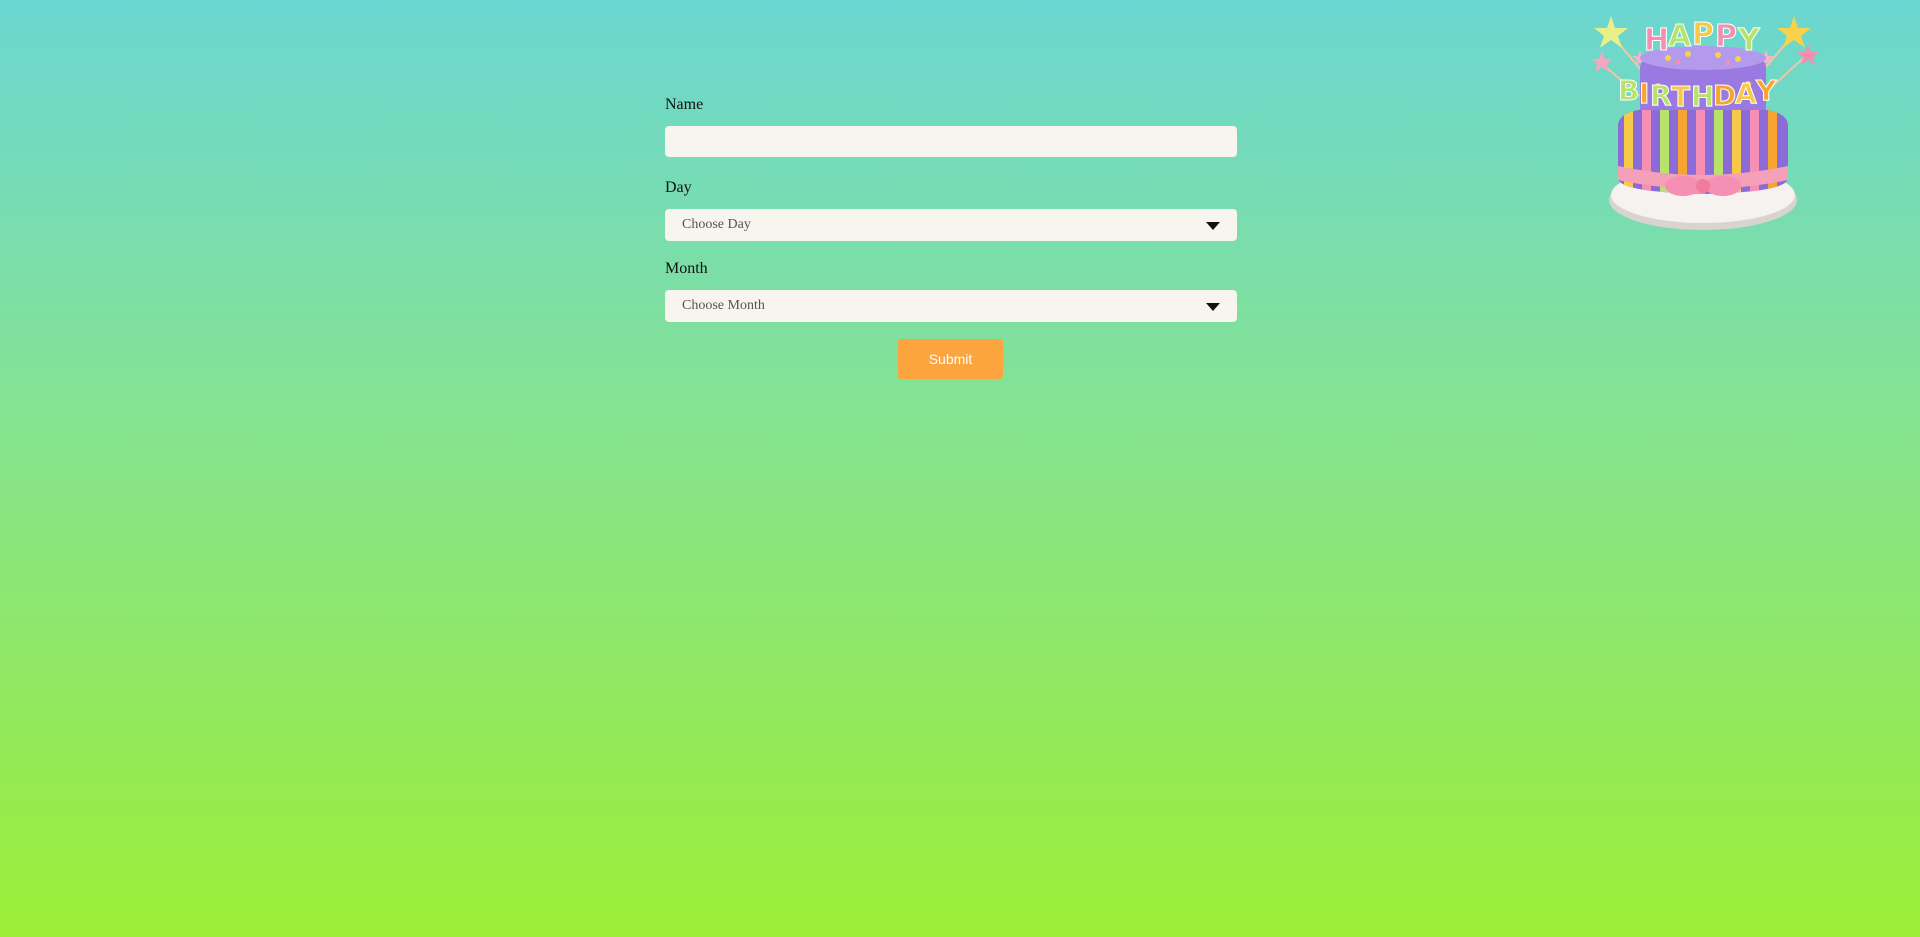 Image resolution: width=1920 pixels, height=937 pixels. I want to click on svg-text: R, so click(1661, 95).